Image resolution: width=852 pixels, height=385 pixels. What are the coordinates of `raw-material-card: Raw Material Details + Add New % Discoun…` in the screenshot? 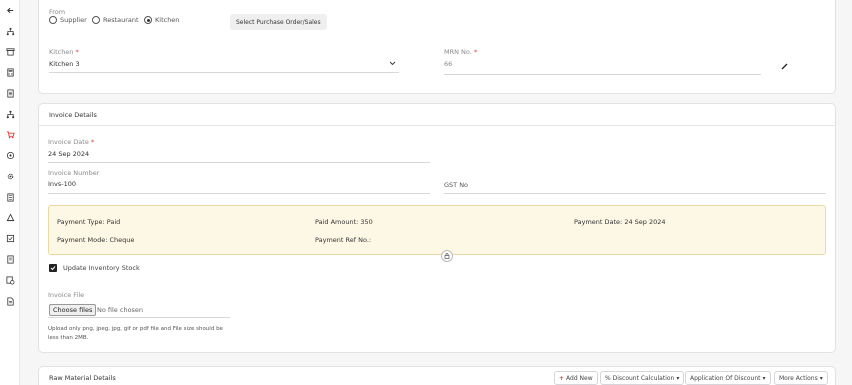 It's located at (437, 375).